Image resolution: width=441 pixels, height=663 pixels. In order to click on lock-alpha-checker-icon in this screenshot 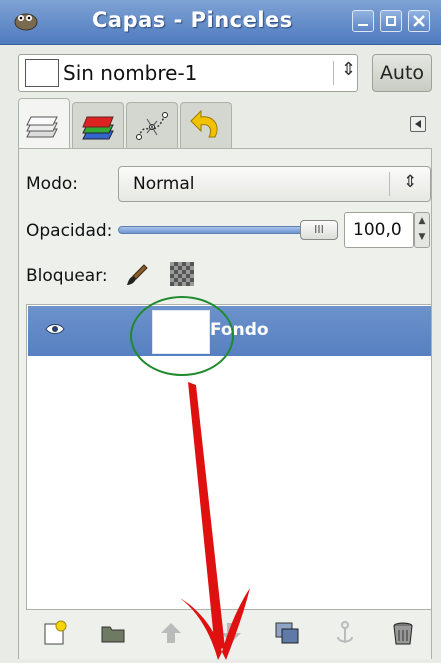, I will do `click(182, 274)`.